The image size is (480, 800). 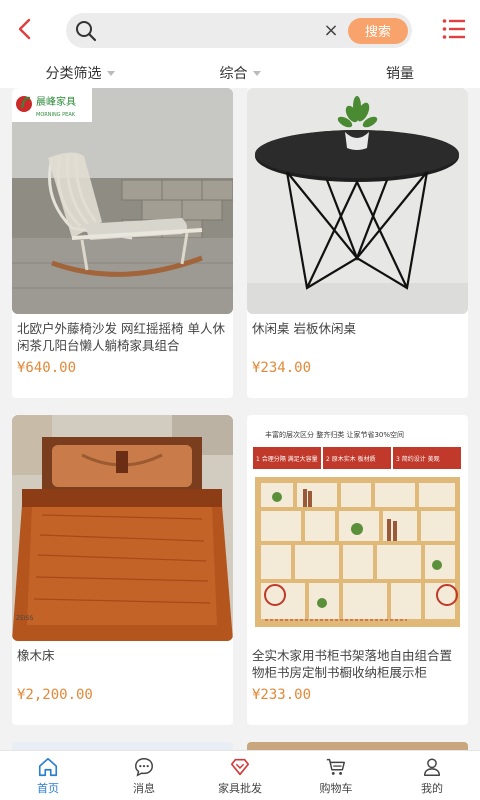 I want to click on back-button, so click(x=25, y=29).